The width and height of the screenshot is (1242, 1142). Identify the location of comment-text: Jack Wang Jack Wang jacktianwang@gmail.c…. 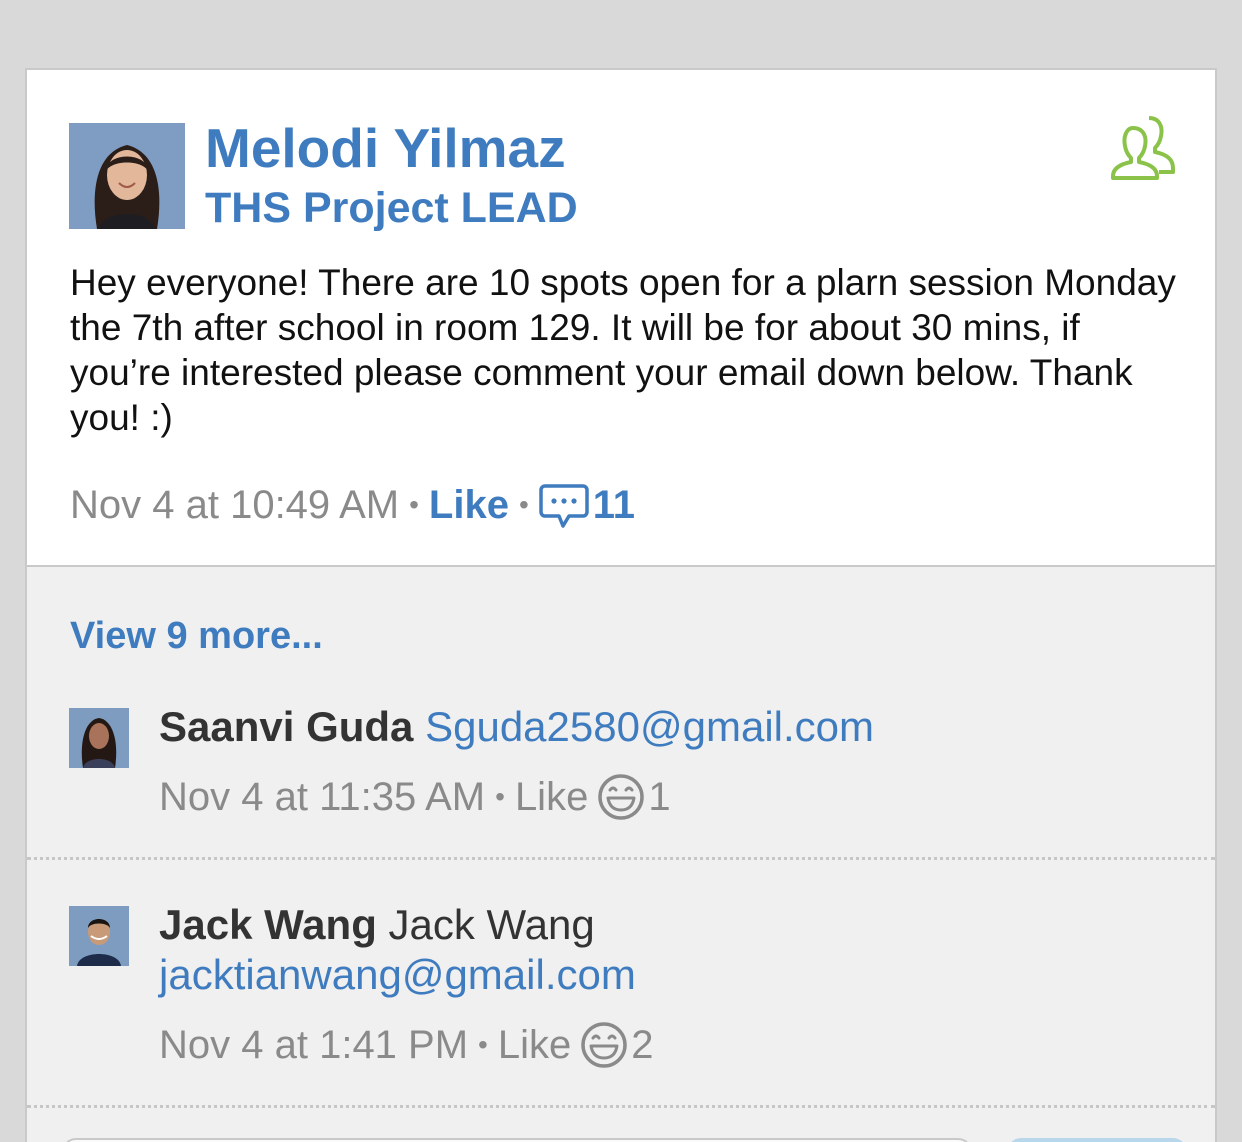
(669, 950).